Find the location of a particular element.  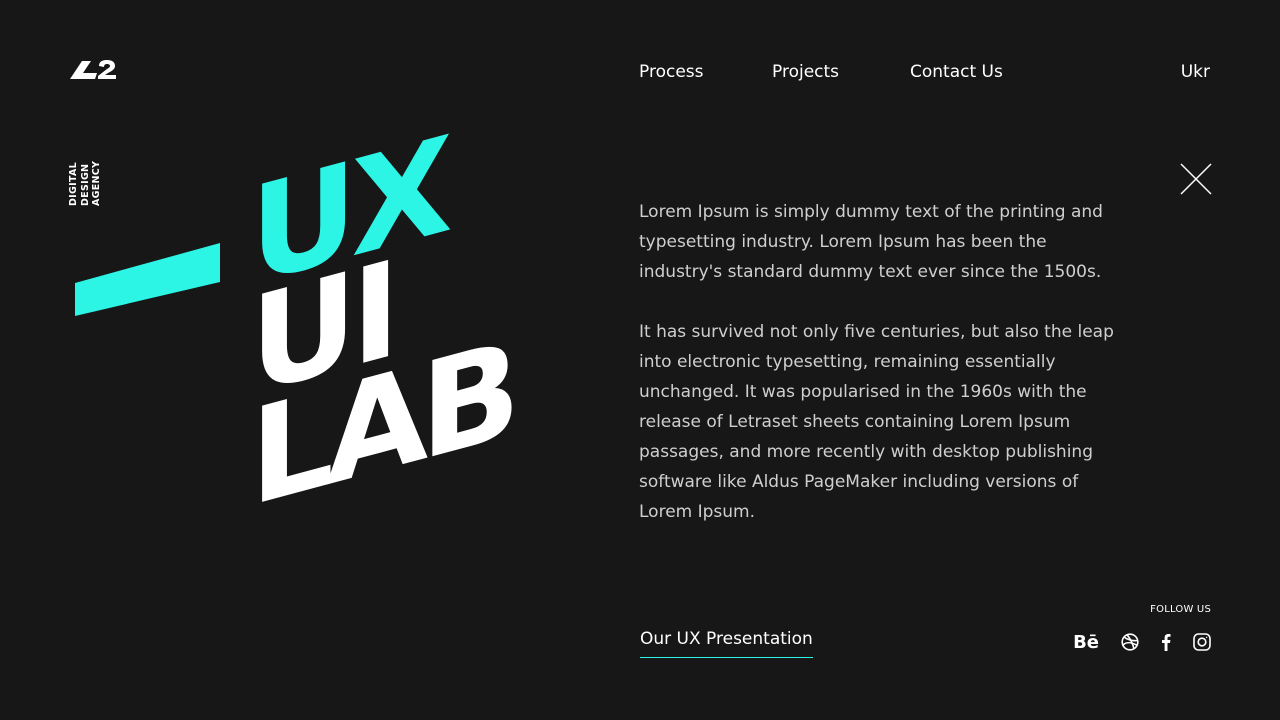

nav-process-link: Process is located at coordinates (671, 72).